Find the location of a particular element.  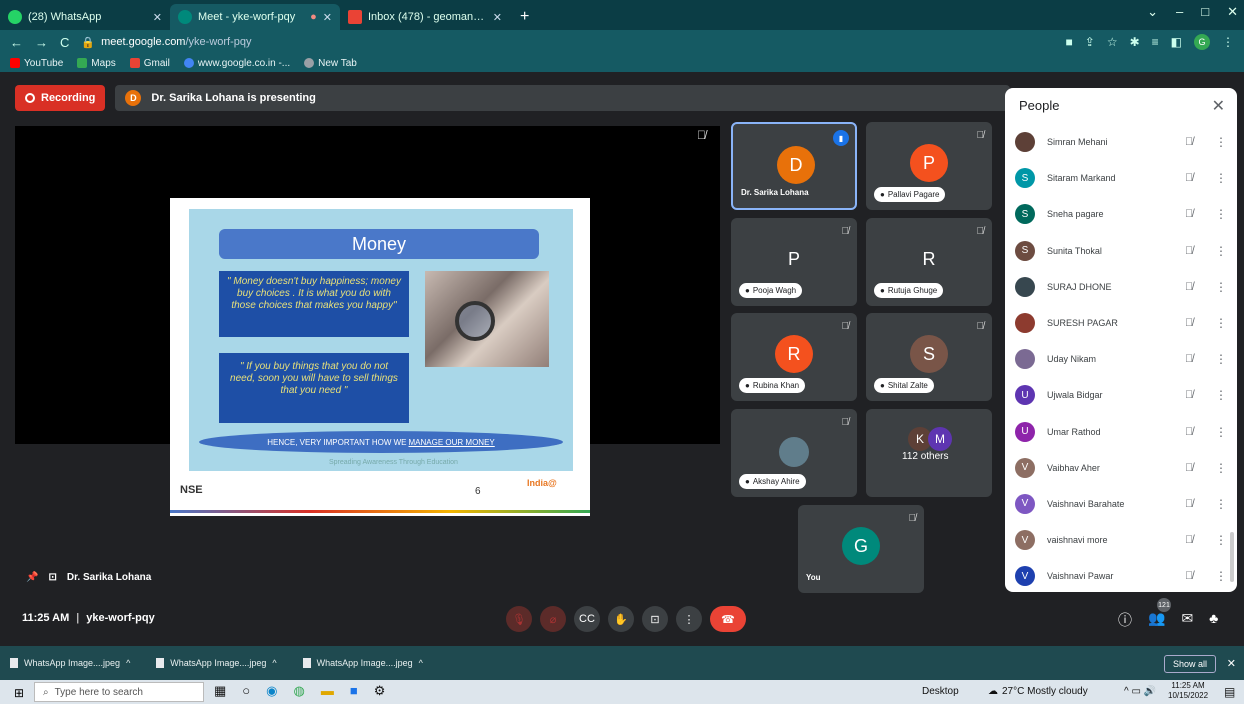

file-explorer-icon: ▬ is located at coordinates (327, 691).